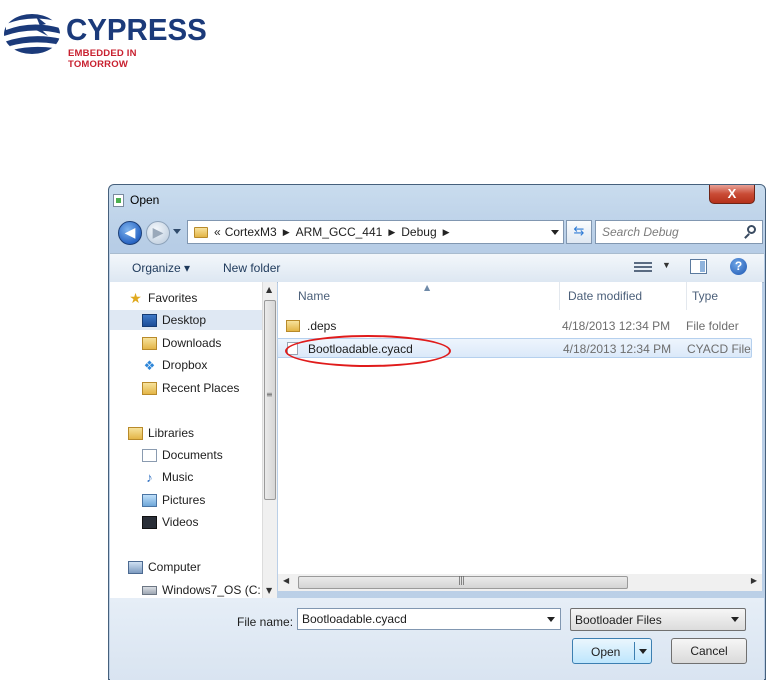  I want to click on libraries-icon, so click(135, 433).